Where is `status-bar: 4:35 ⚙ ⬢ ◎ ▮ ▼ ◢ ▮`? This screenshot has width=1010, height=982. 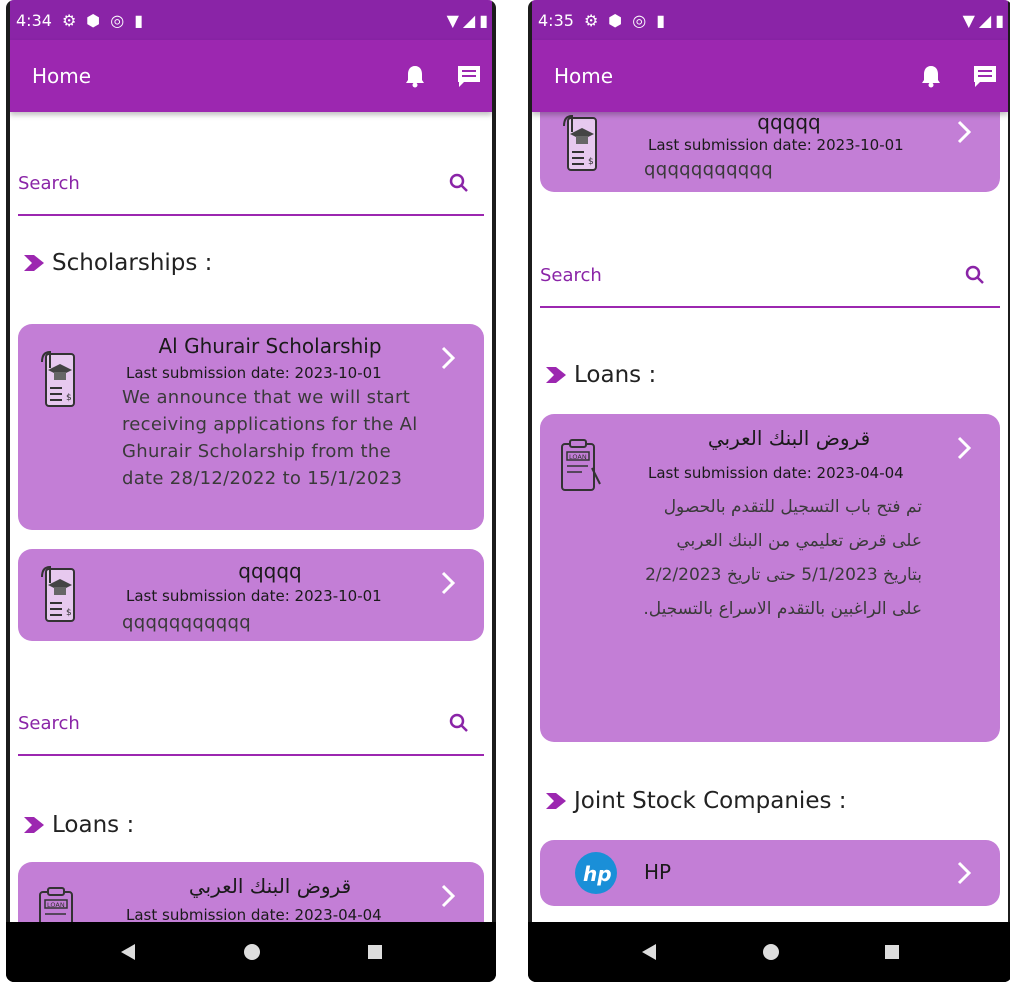 status-bar: 4:35 ⚙ ⬢ ◎ ▮ ▼ ◢ ▮ is located at coordinates (770, 20).